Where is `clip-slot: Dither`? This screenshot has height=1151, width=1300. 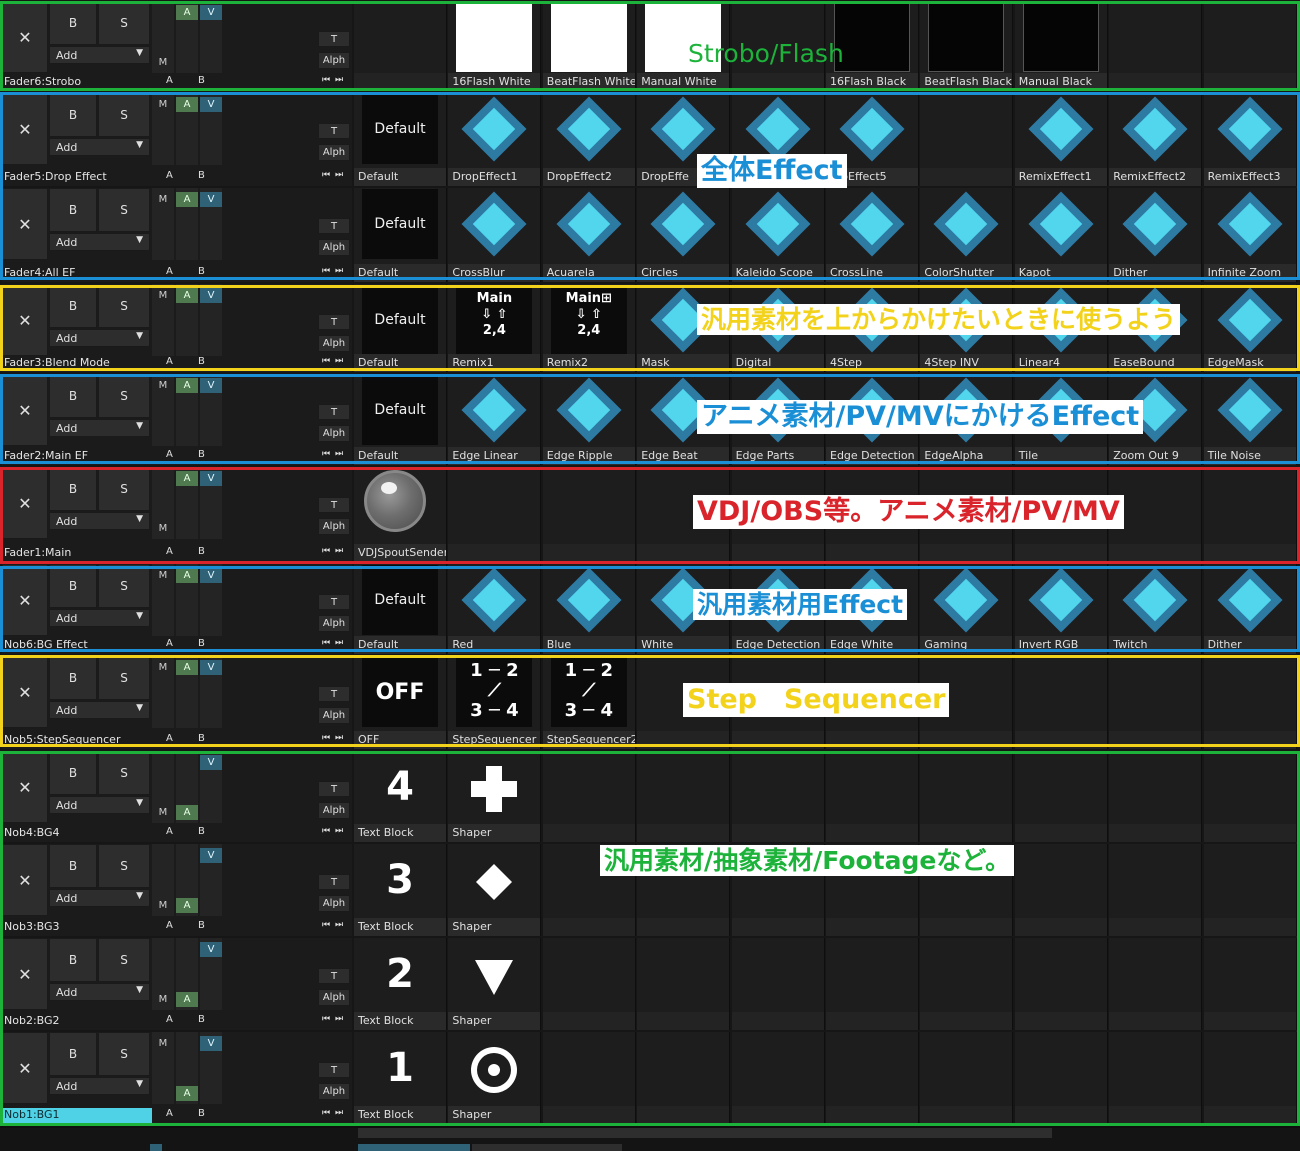 clip-slot: Dither is located at coordinates (1250, 609).